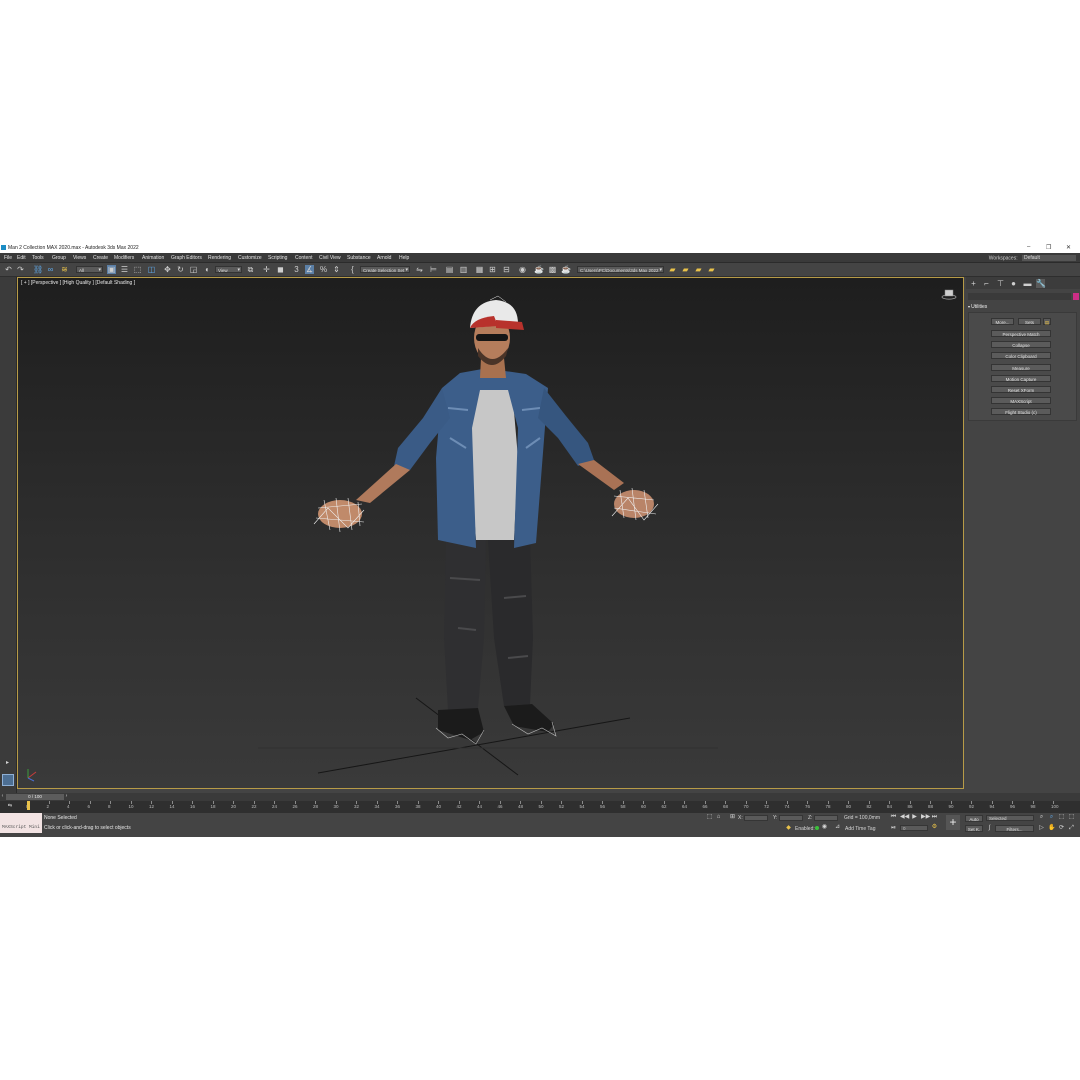 The height and width of the screenshot is (1080, 1080). I want to click on edit-named-selection-icon: {, so click(352, 269).